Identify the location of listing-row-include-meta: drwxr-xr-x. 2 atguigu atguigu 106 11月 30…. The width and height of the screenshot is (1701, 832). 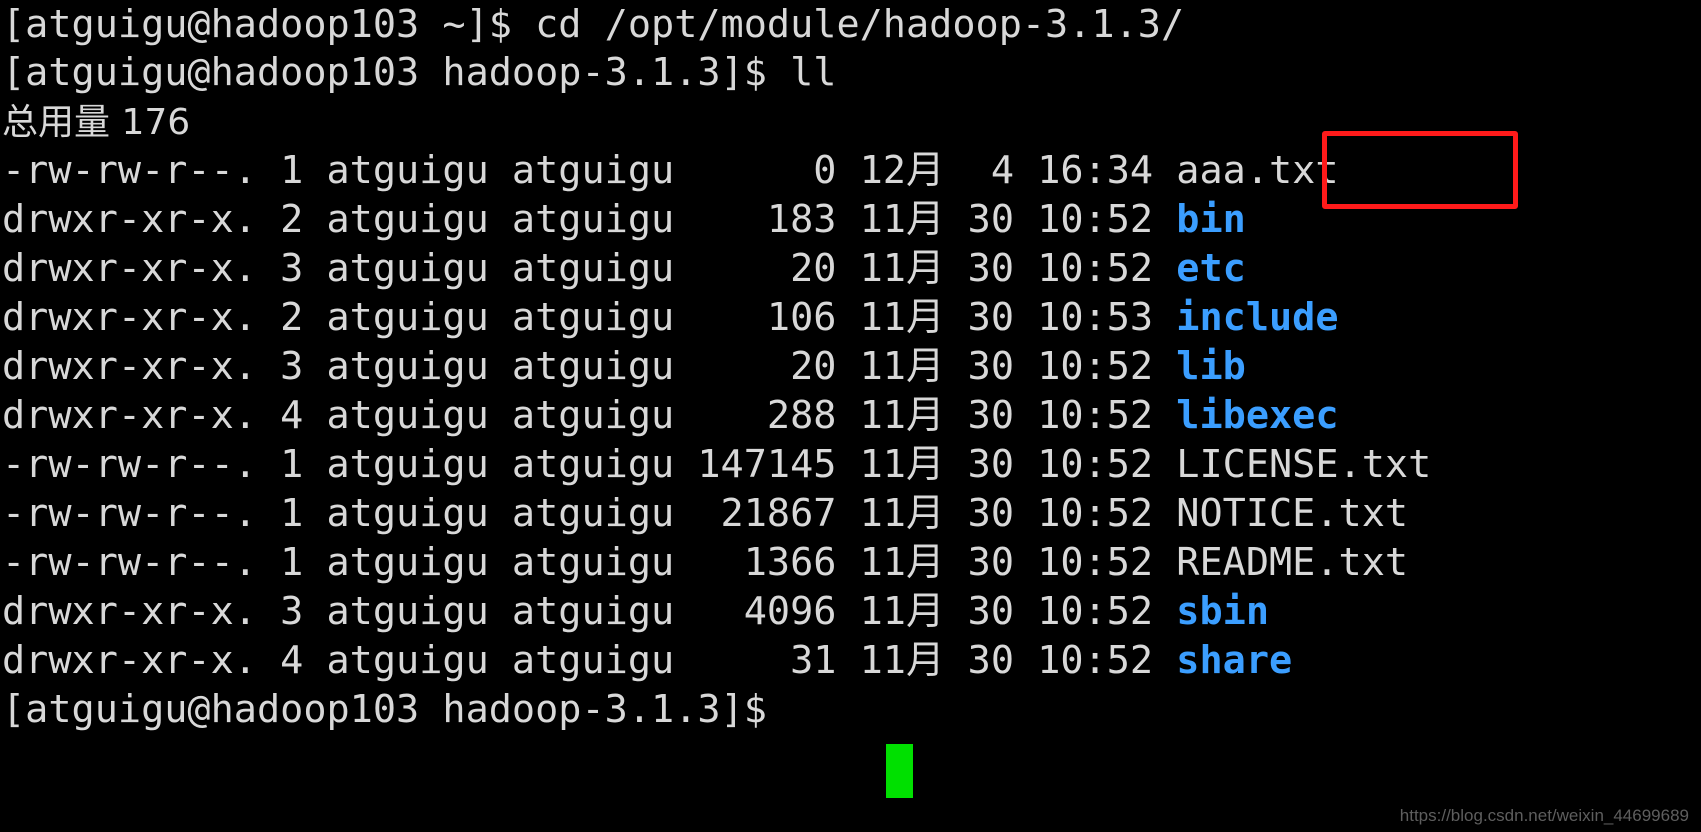
(589, 317).